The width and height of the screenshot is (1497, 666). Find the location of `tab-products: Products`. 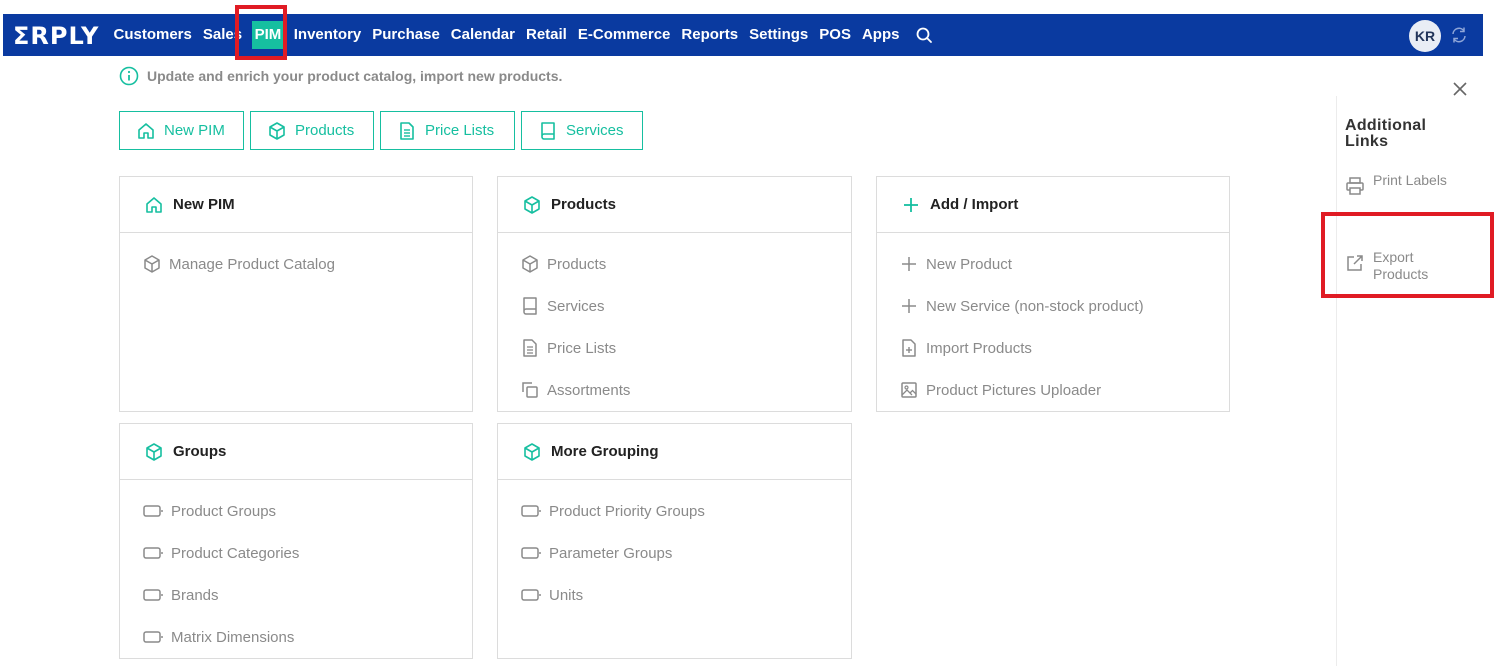

tab-products: Products is located at coordinates (312, 130).